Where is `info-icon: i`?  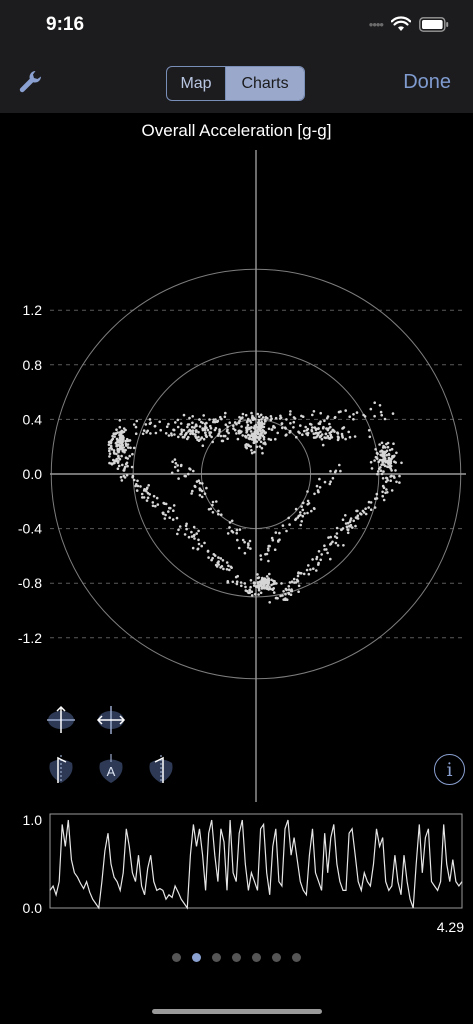
info-icon: i is located at coordinates (449, 769).